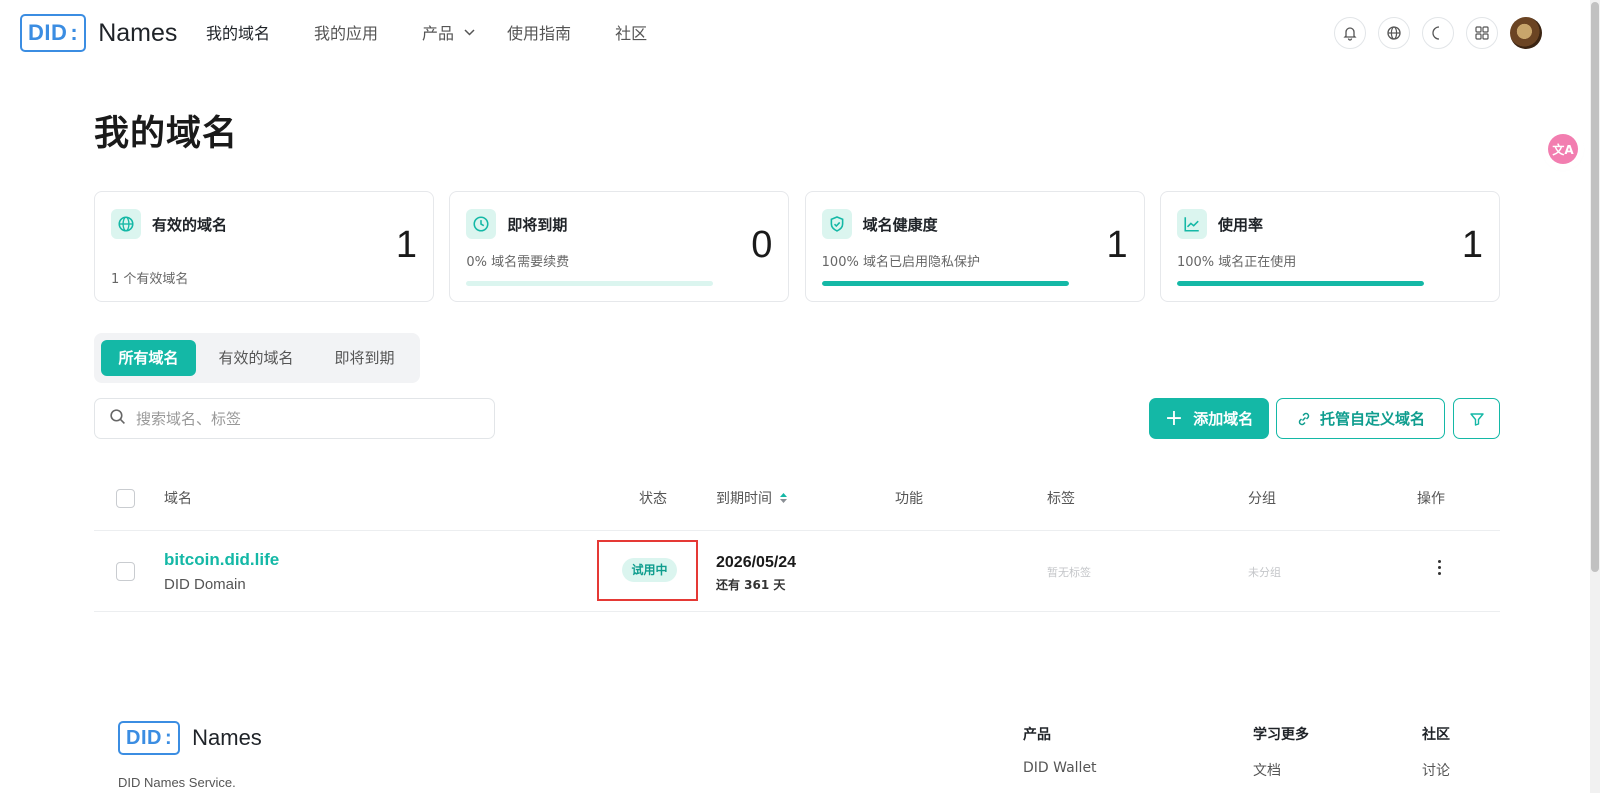 Image resolution: width=1600 pixels, height=793 pixels. Describe the element at coordinates (301, 418) in the screenshot. I see `search-input` at that location.